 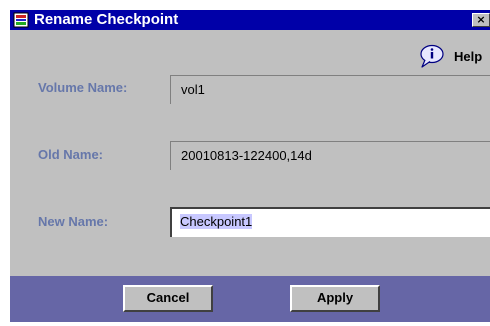 What do you see at coordinates (216, 221) in the screenshot?
I see `new-name-value: Checkpoint1` at bounding box center [216, 221].